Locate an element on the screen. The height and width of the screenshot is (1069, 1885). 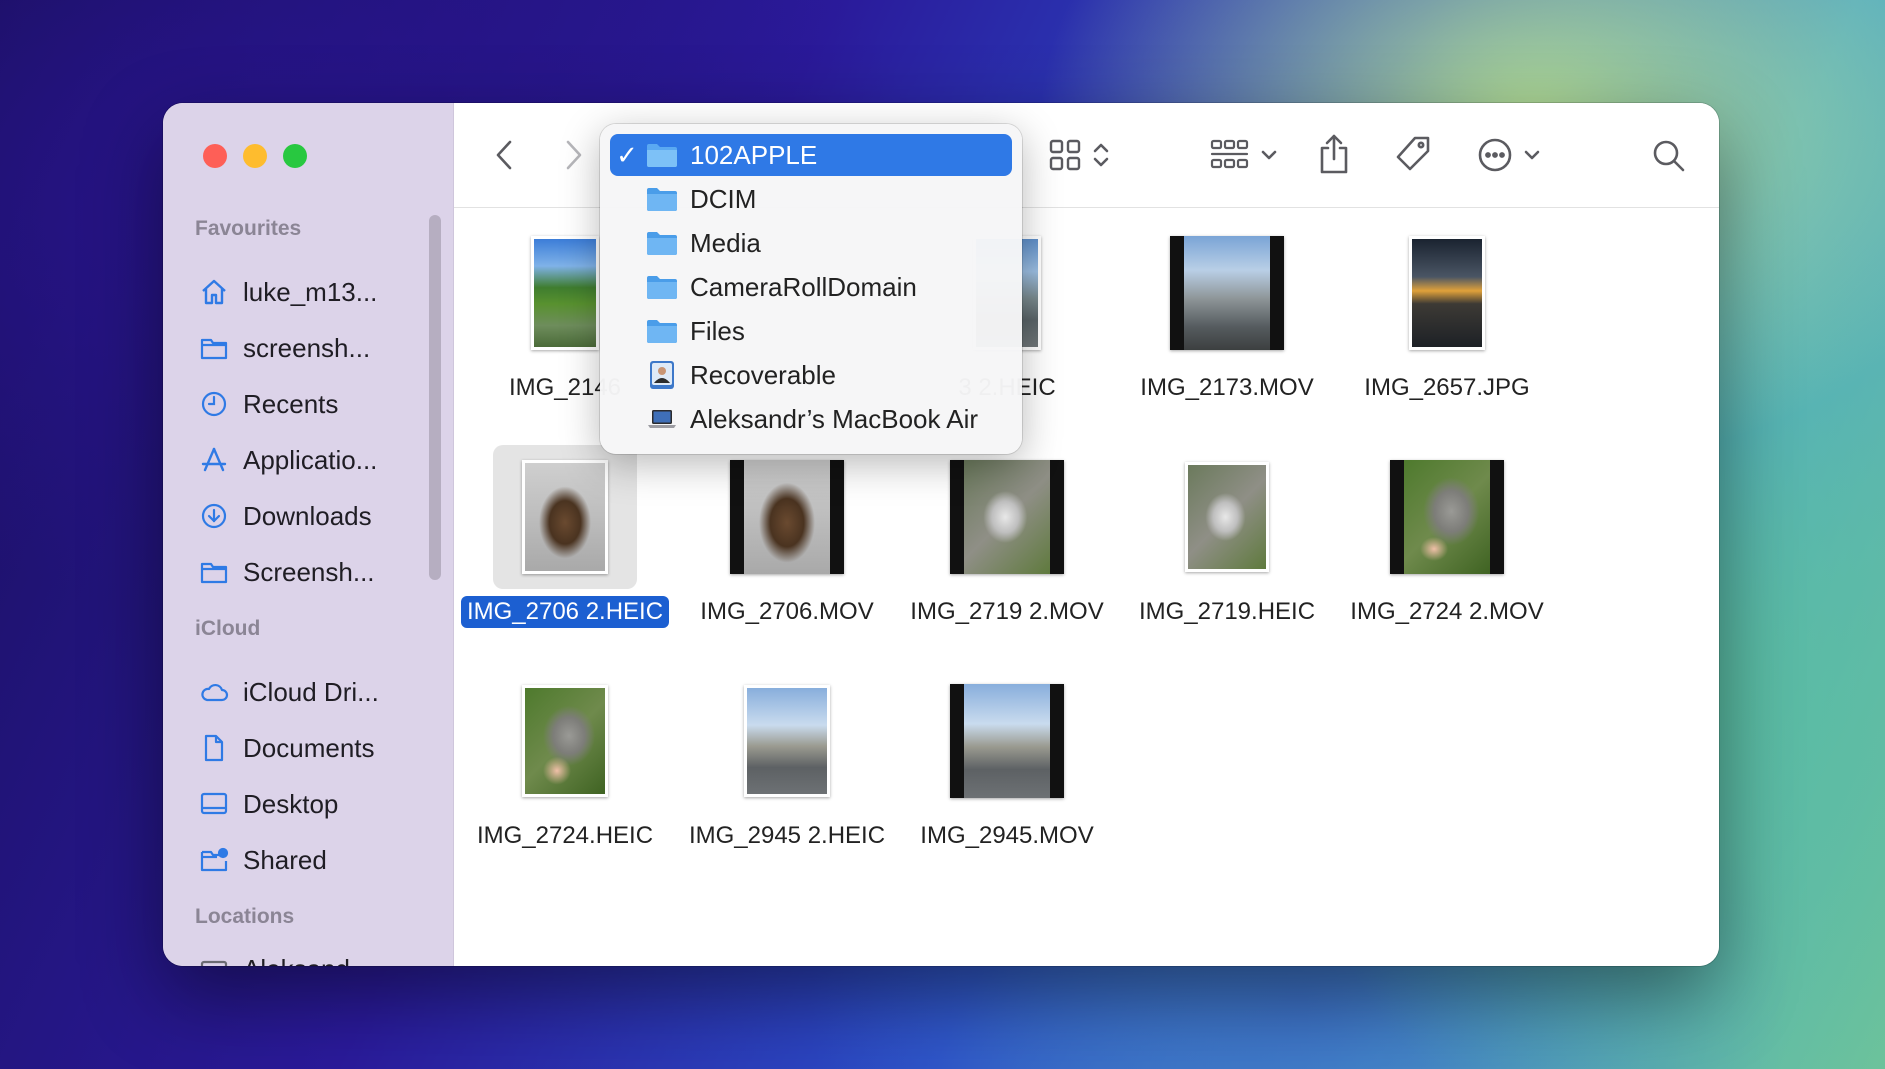
checkmark-icon: ✓ is located at coordinates (627, 154).